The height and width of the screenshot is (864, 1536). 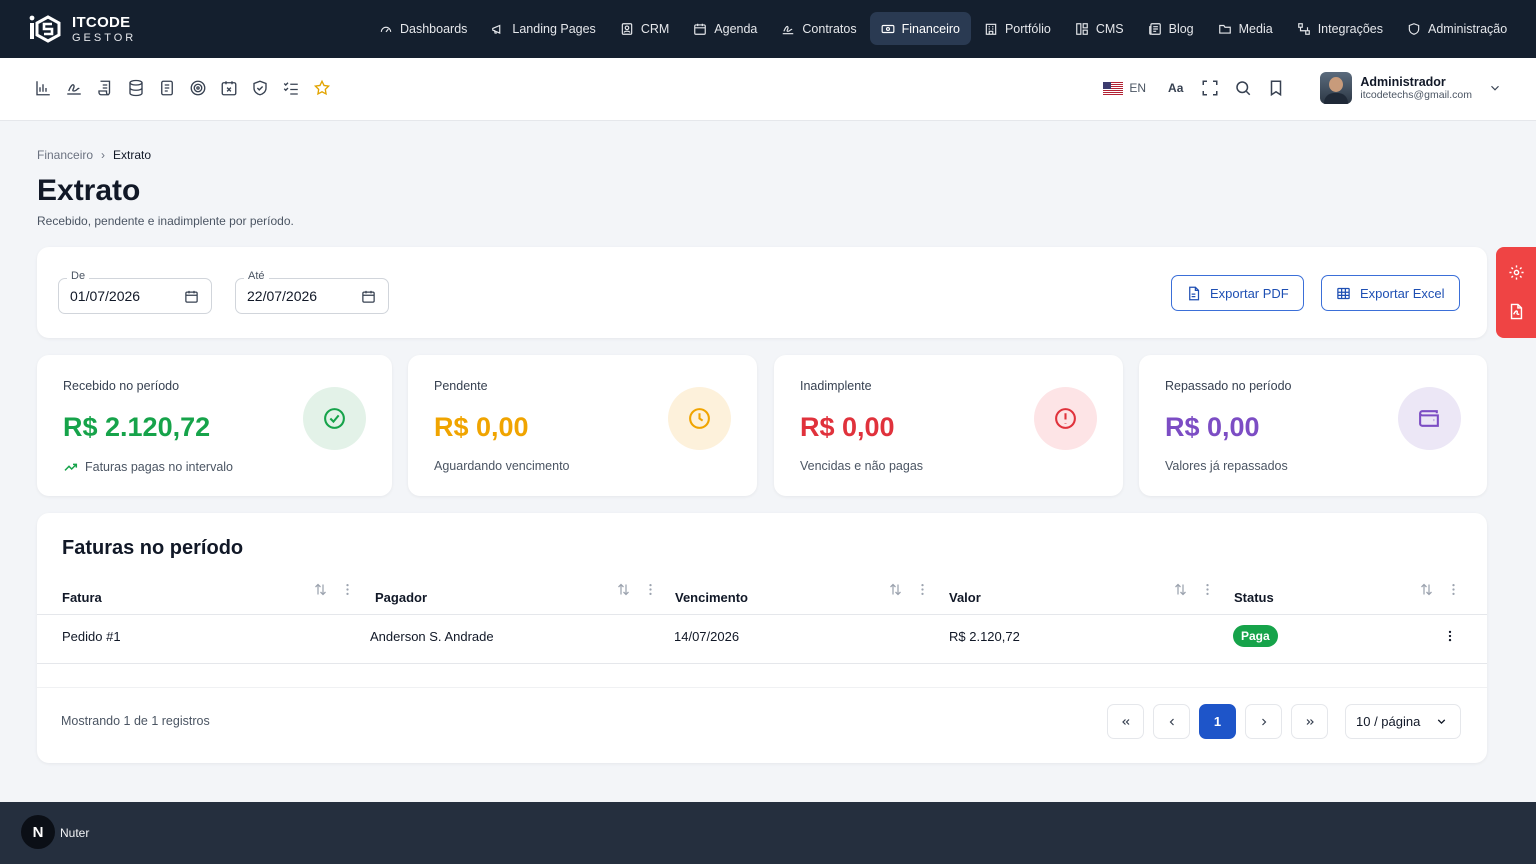 What do you see at coordinates (1175, 88) in the screenshot?
I see `font-size-toggle: Aa` at bounding box center [1175, 88].